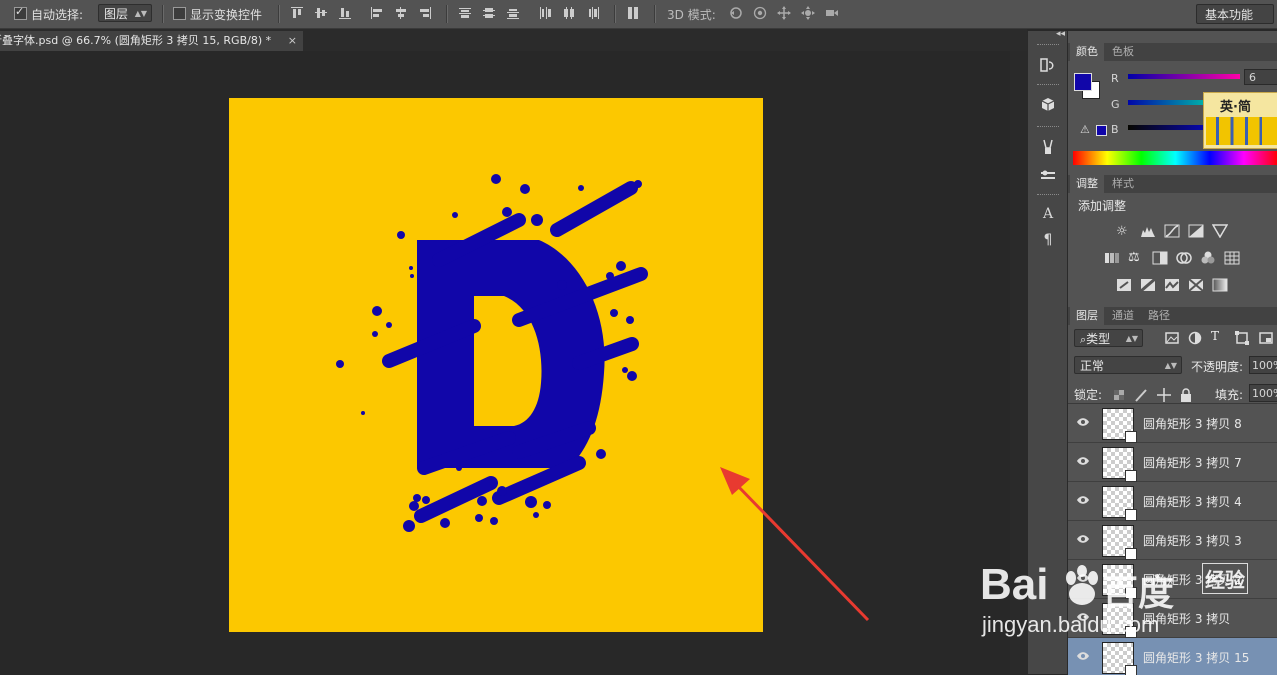 Image resolution: width=1277 pixels, height=675 pixels. Describe the element at coordinates (1102, 206) in the screenshot. I see `add-adjustment-title: 添加调整` at that location.